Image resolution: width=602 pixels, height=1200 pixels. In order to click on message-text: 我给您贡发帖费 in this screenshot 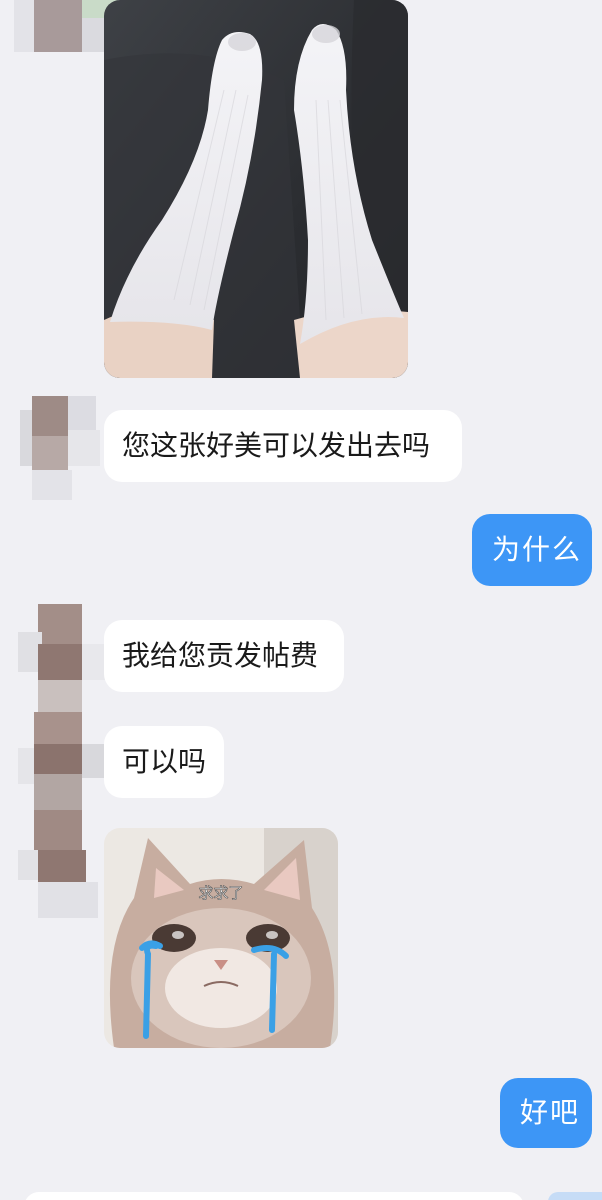, I will do `click(220, 655)`.